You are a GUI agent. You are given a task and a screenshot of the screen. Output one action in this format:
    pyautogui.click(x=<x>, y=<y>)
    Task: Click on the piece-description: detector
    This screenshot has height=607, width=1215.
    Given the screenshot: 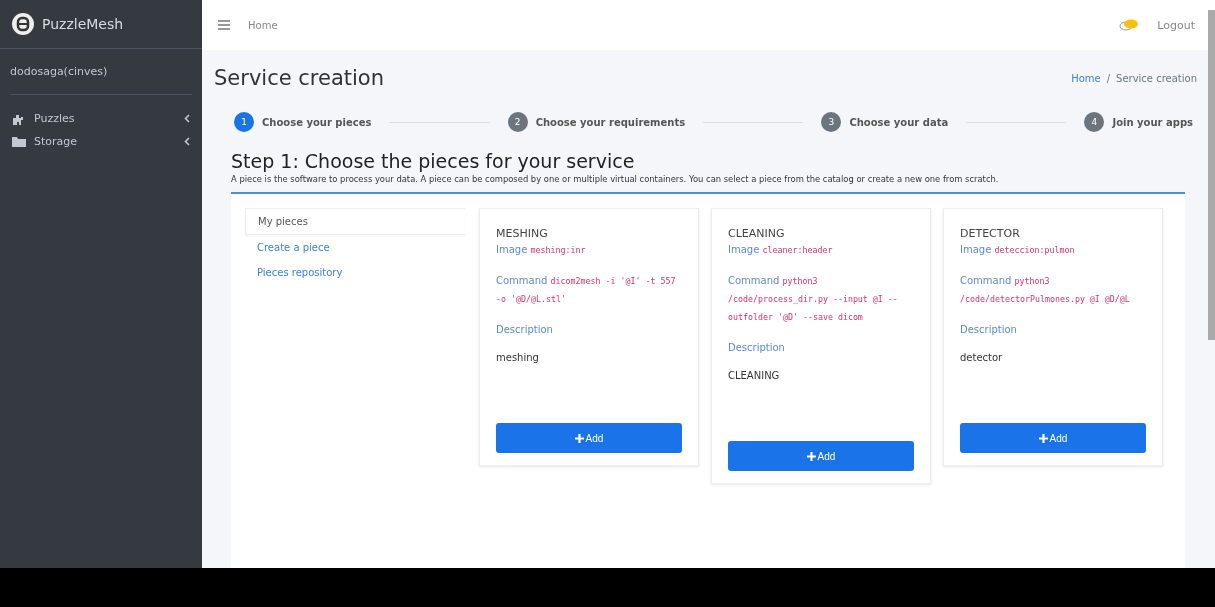 What is the action you would take?
    pyautogui.click(x=982, y=357)
    